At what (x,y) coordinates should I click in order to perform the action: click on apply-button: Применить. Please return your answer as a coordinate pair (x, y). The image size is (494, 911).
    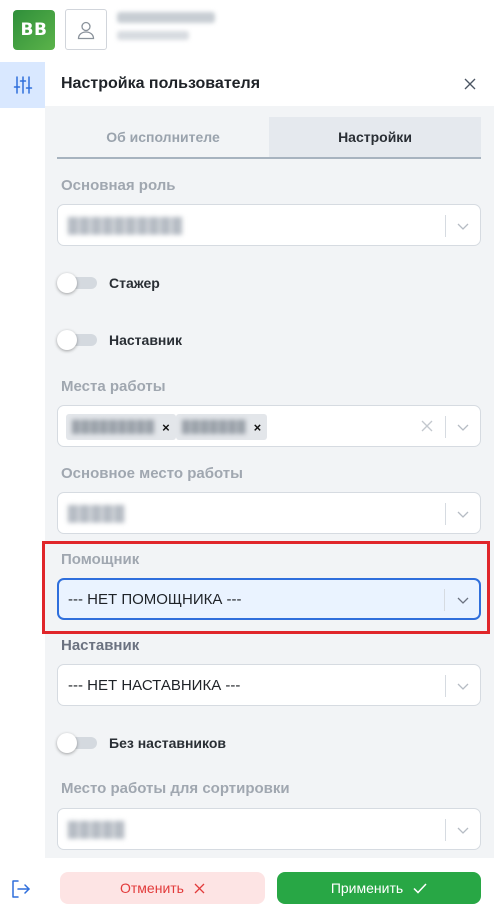
    Looking at the image, I should click on (379, 888).